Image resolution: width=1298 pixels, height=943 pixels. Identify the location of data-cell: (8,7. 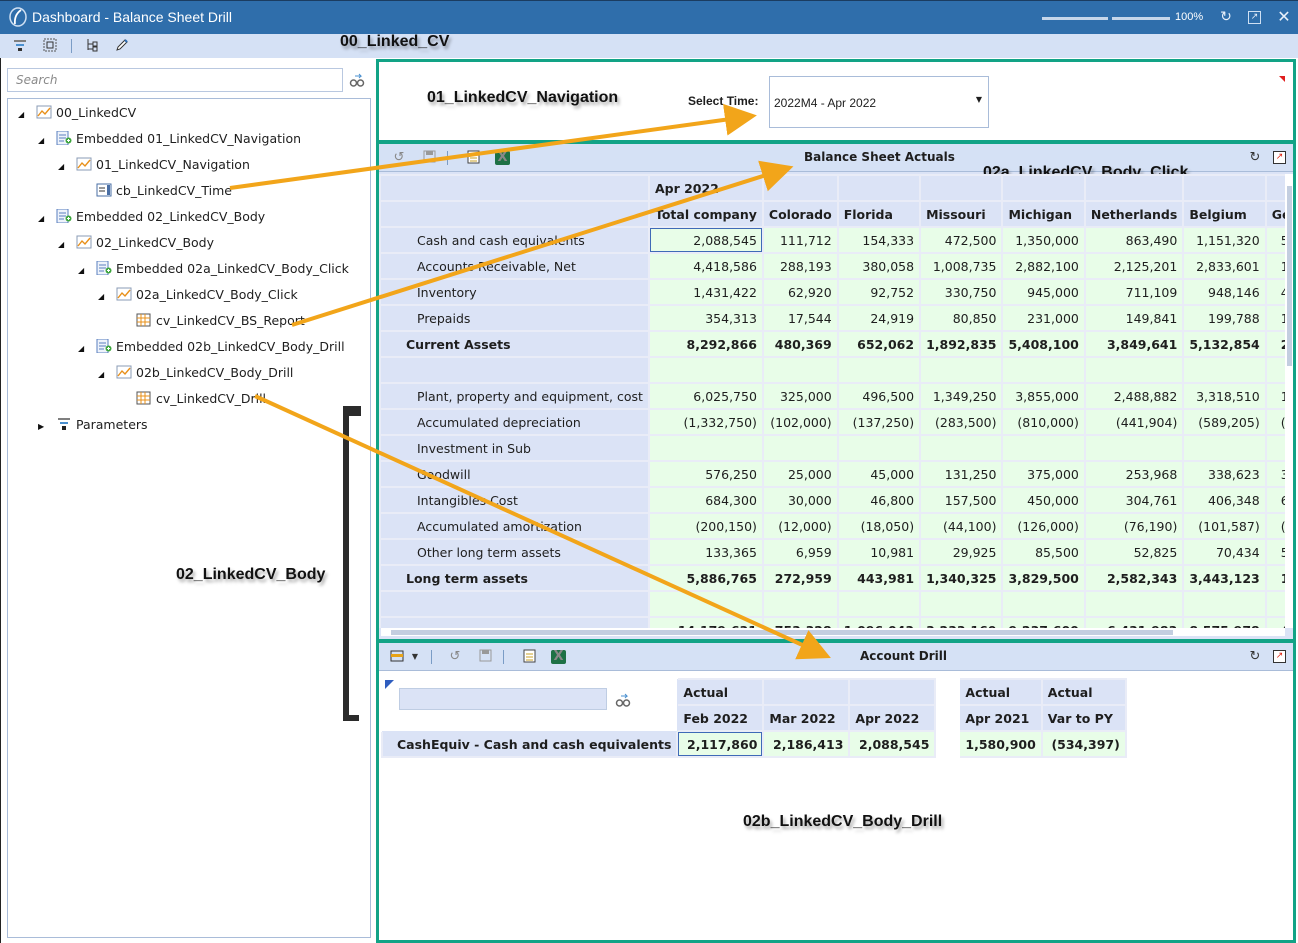
(1274, 526).